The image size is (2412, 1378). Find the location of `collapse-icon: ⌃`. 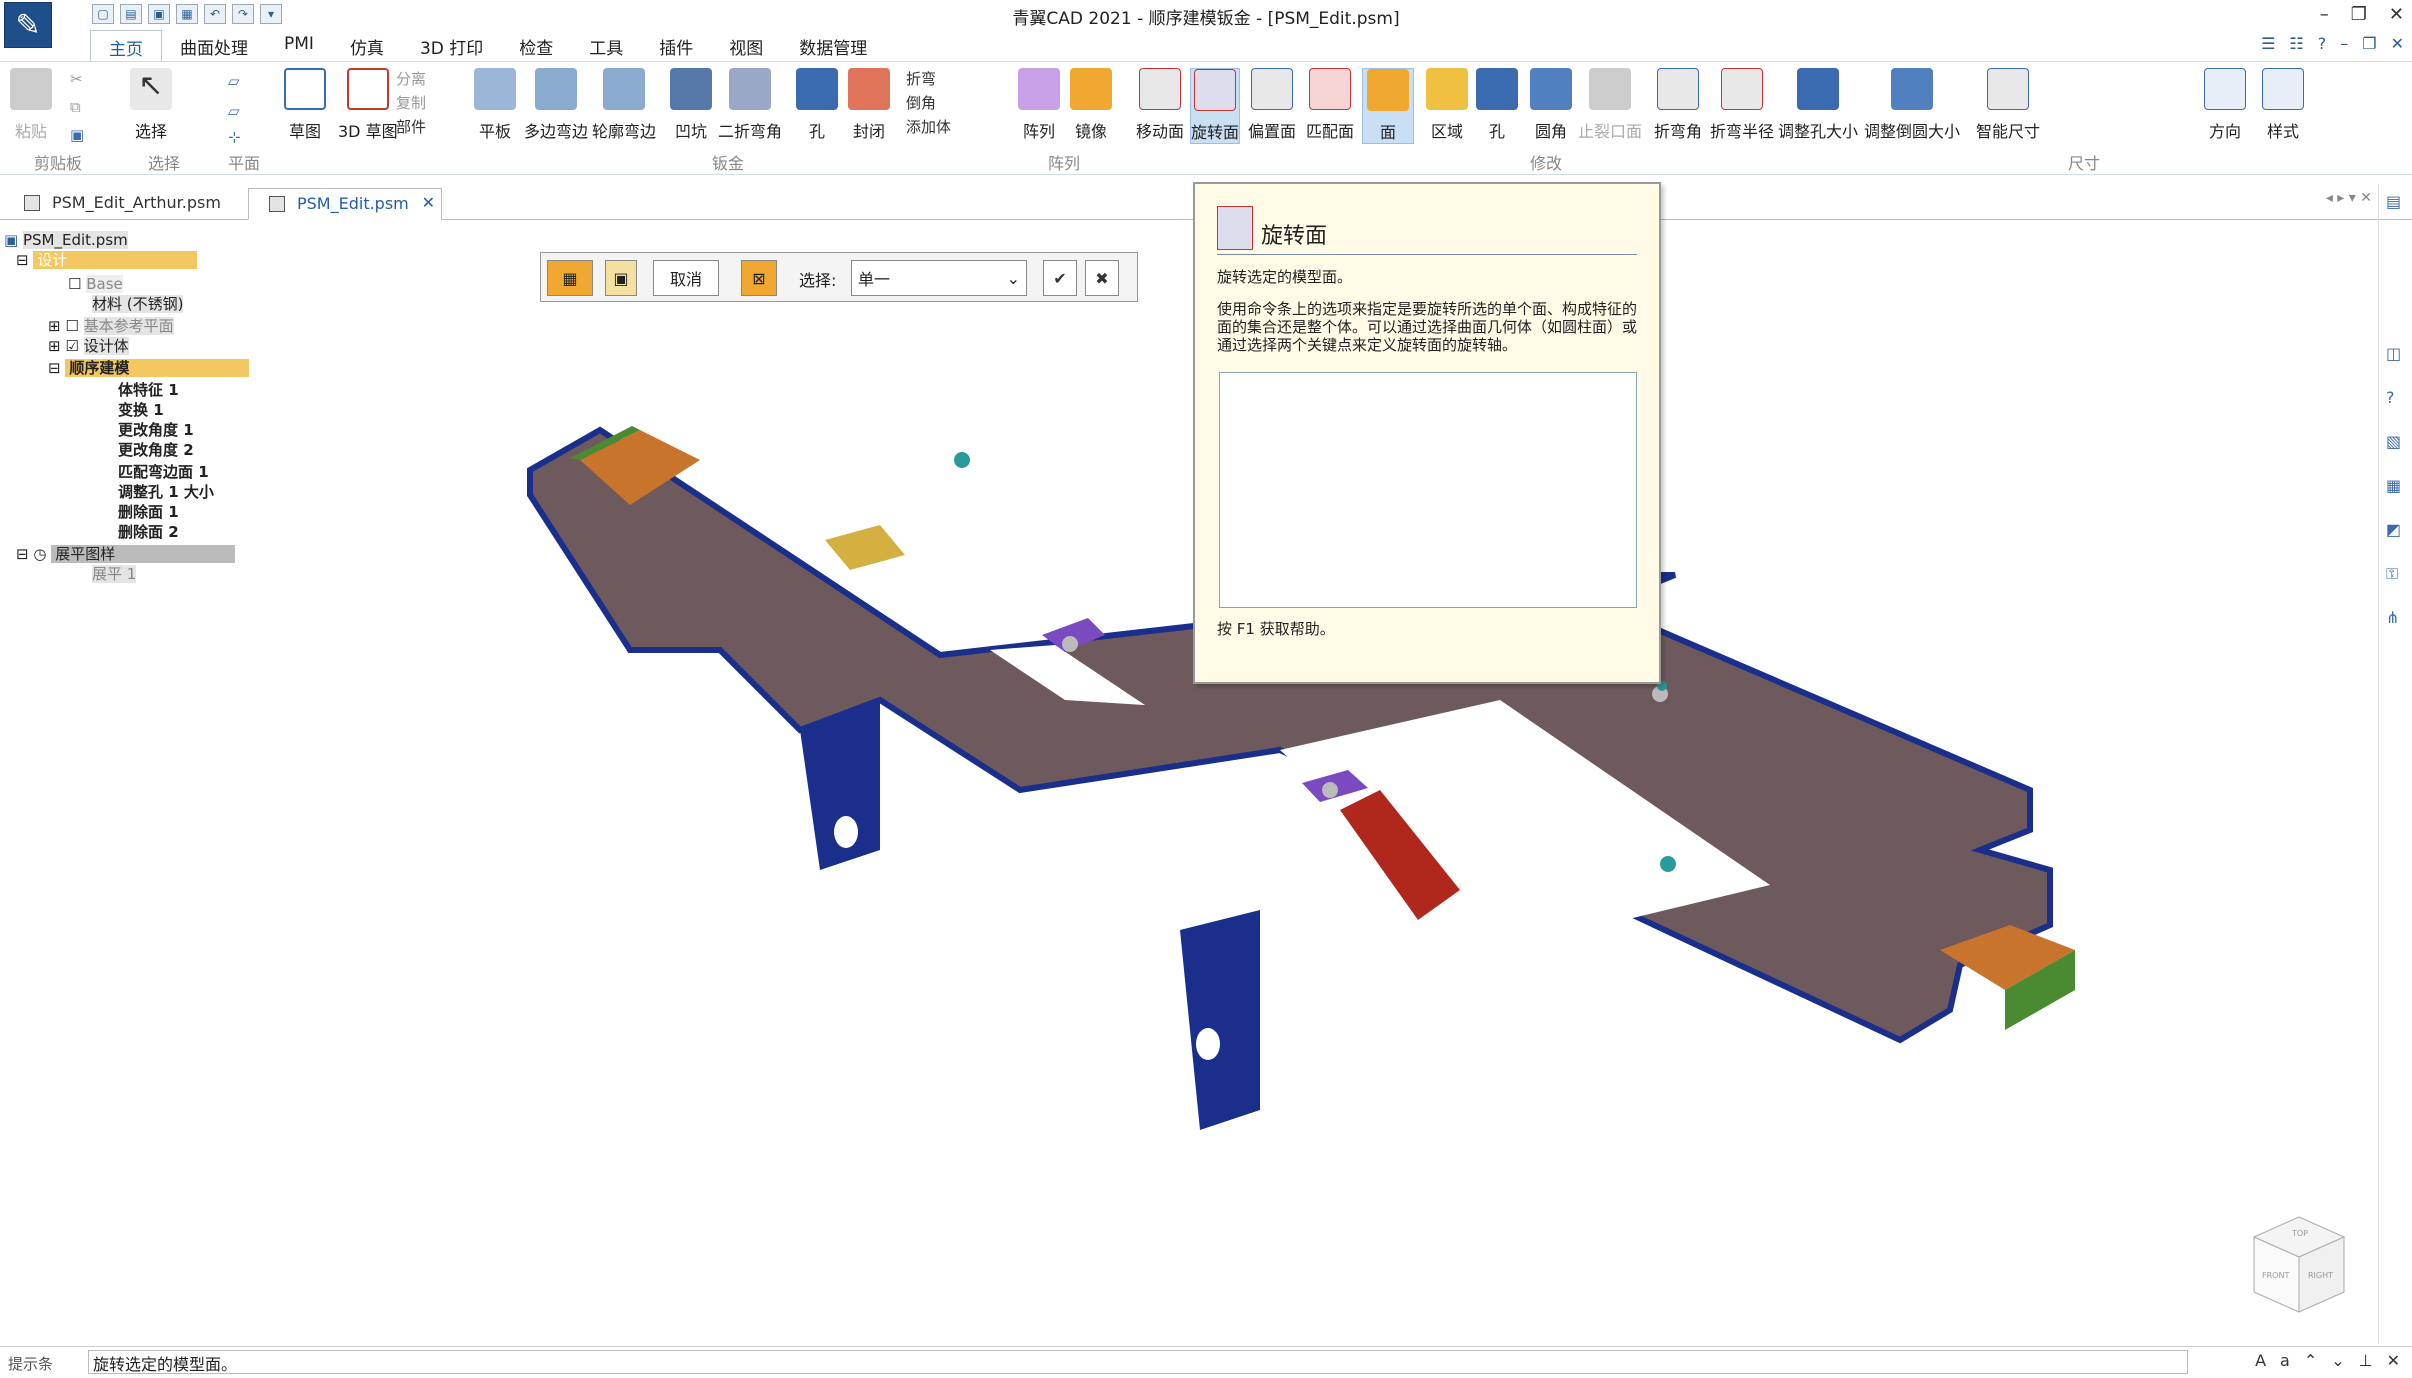

collapse-icon: ⌃ is located at coordinates (2310, 1360).